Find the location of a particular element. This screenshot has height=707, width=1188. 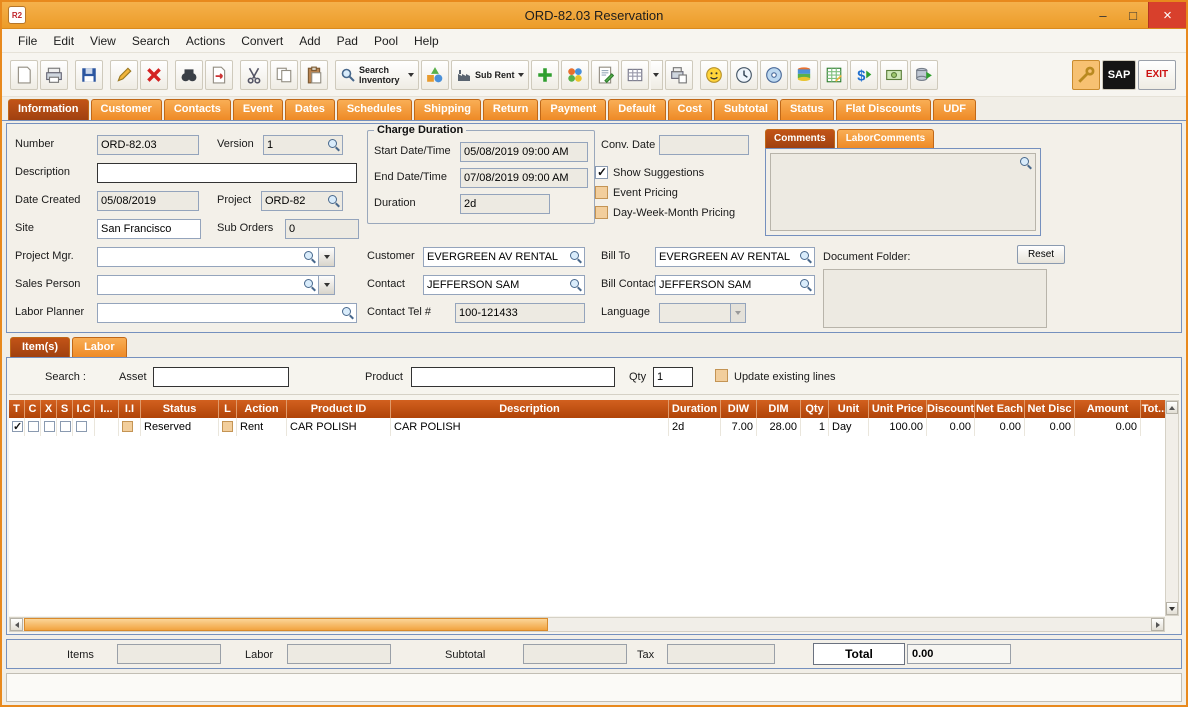

menu-pool: Pool is located at coordinates (386, 41).